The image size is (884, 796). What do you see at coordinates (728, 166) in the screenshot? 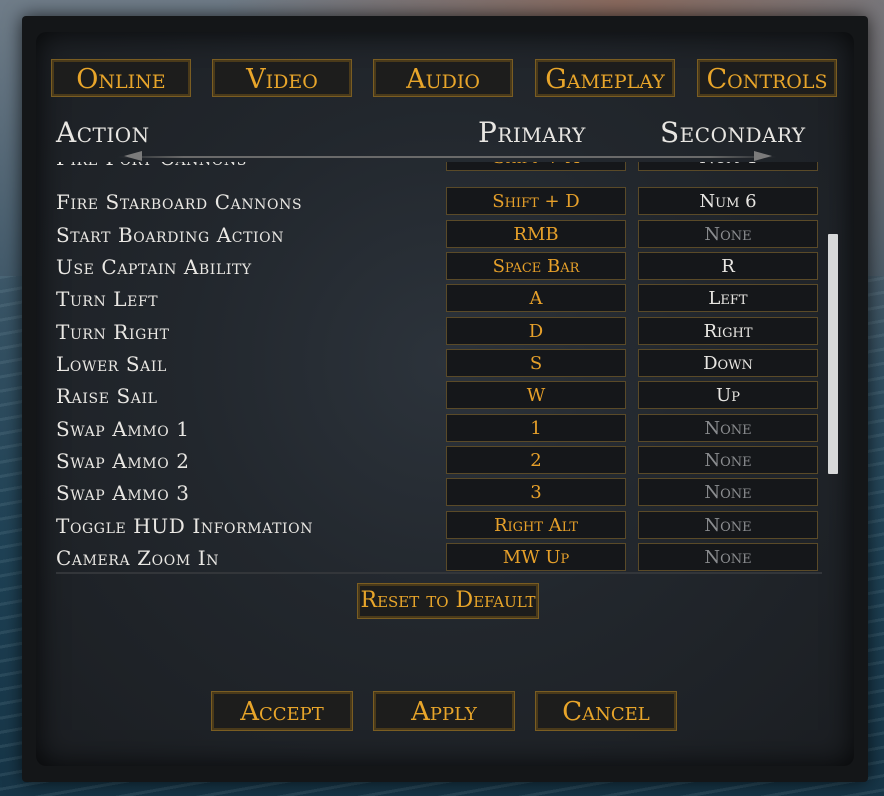
I see `secondary-key-button: Num 4` at bounding box center [728, 166].